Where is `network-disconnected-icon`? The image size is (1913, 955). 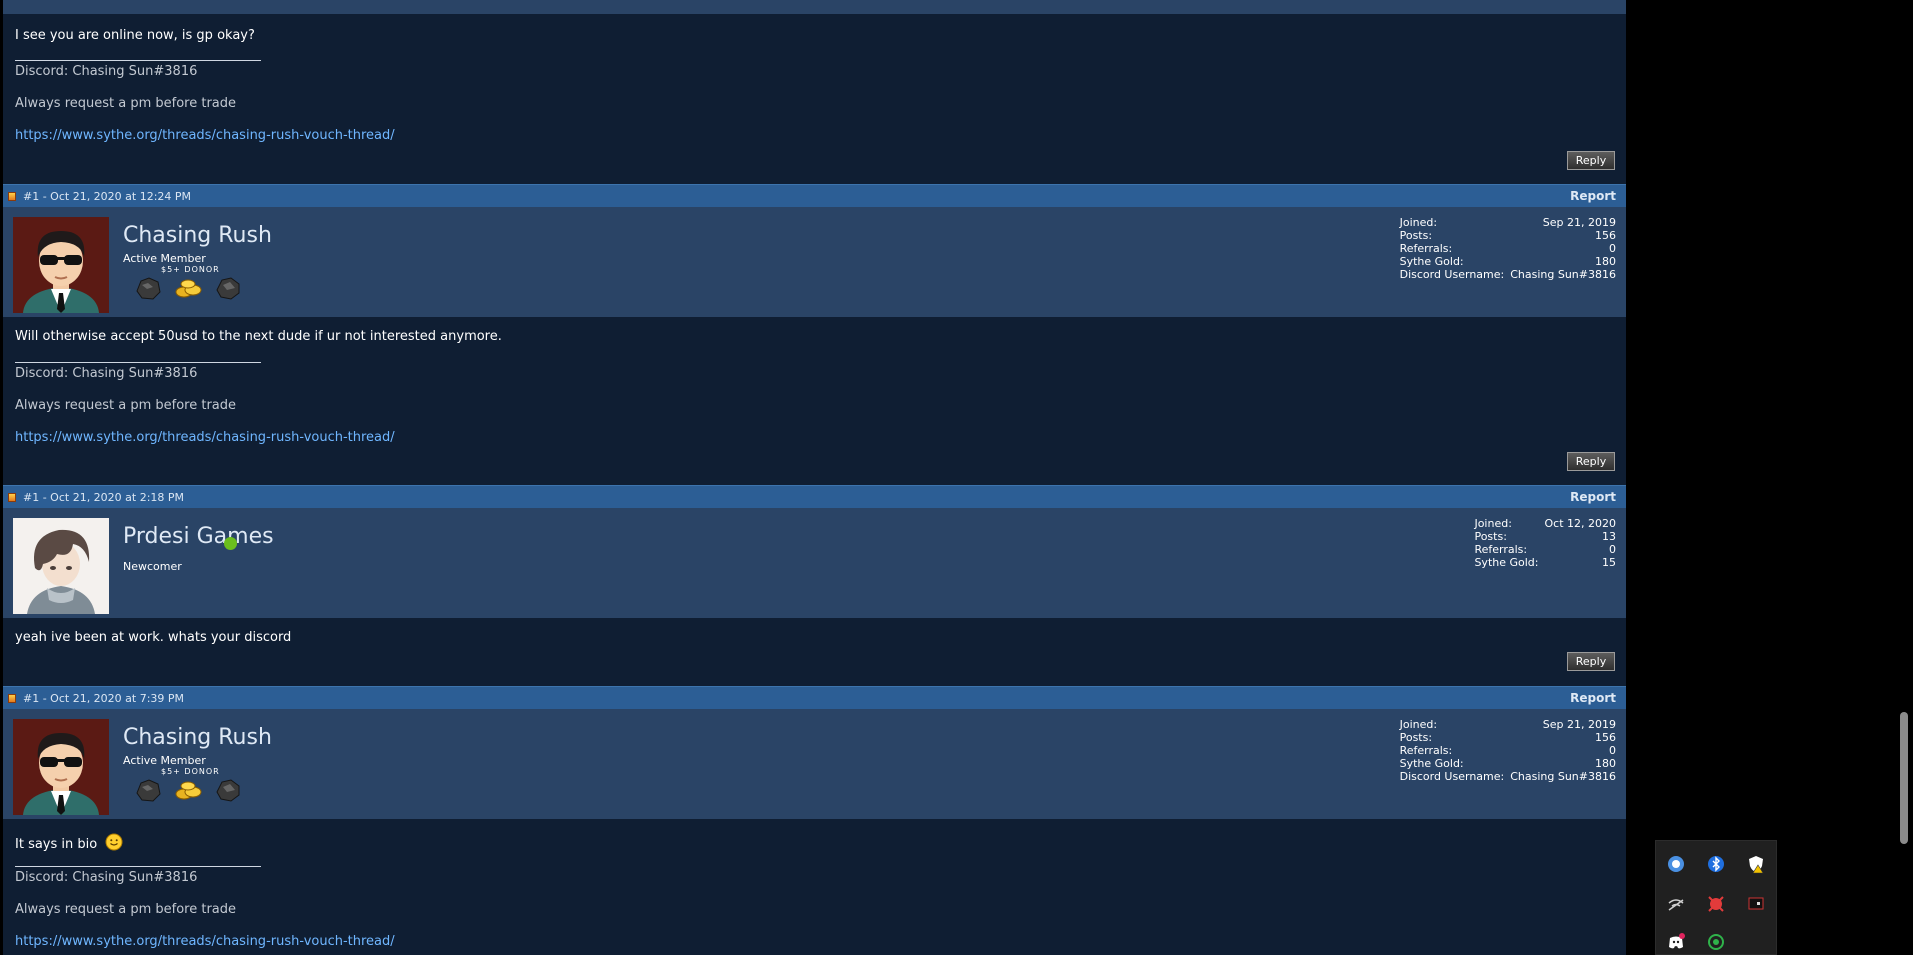
network-disconnected-icon is located at coordinates (1676, 904).